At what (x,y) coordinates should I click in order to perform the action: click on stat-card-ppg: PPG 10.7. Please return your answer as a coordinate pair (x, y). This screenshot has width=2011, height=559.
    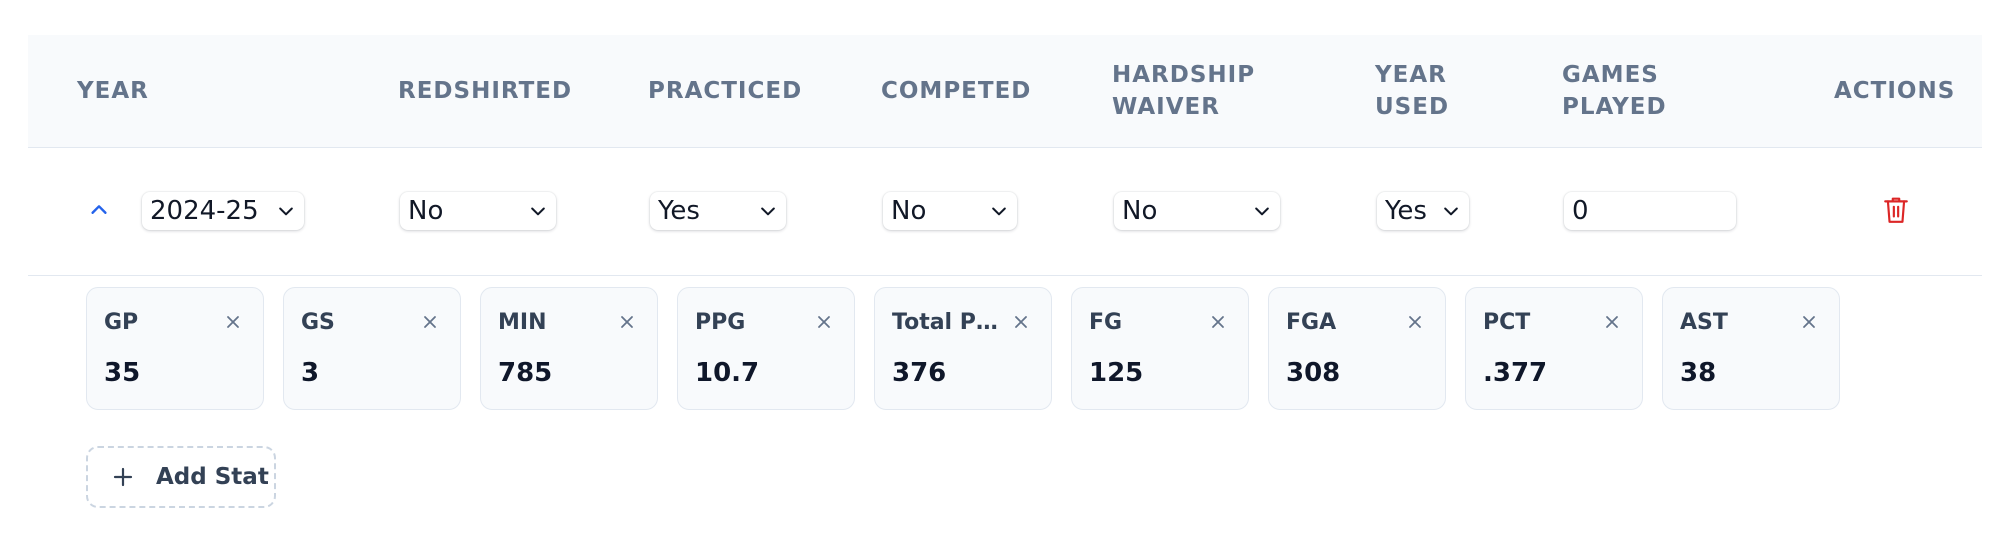
    Looking at the image, I should click on (766, 348).